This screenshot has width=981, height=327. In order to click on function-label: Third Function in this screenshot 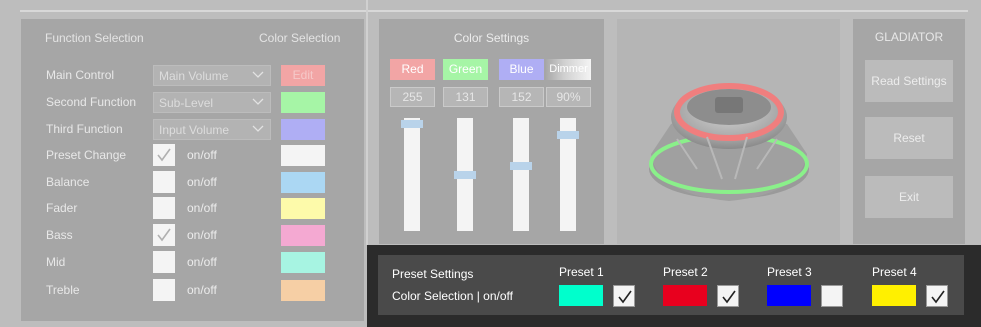, I will do `click(84, 129)`.